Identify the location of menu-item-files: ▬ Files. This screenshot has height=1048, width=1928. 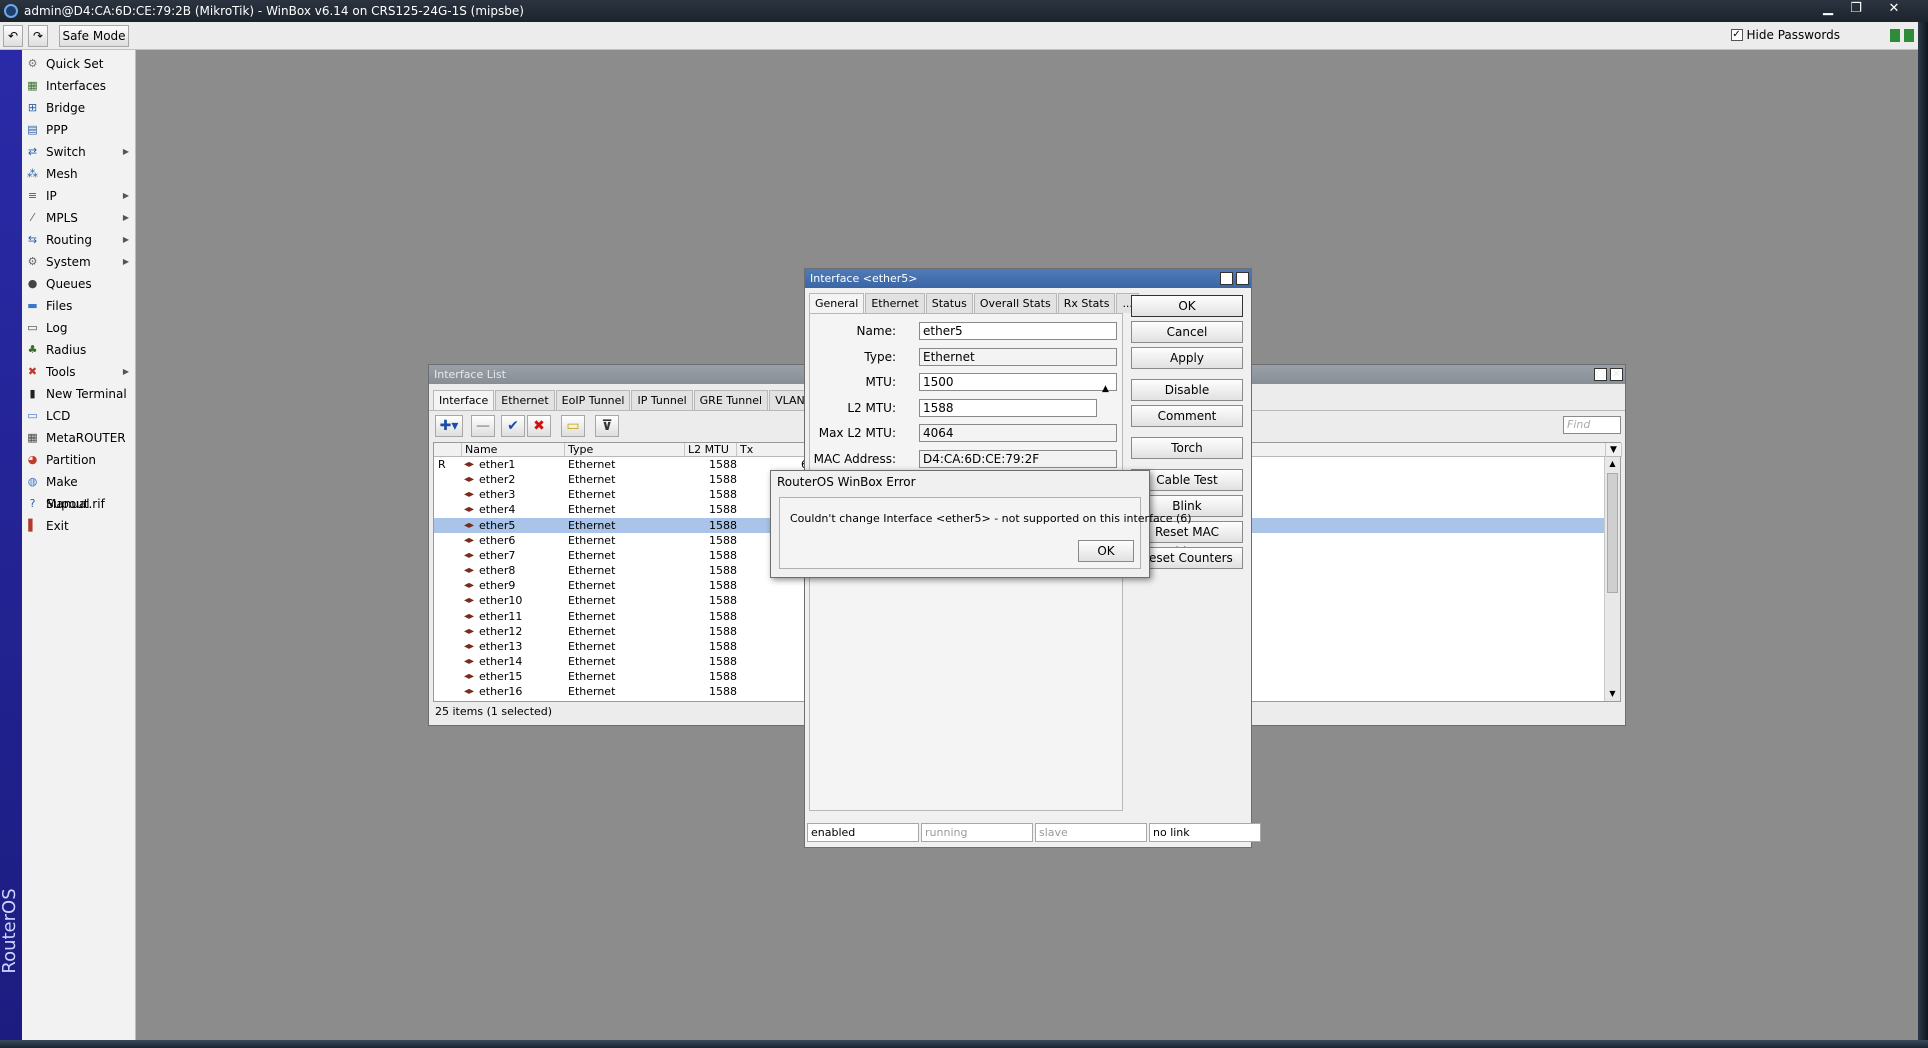
(78, 306).